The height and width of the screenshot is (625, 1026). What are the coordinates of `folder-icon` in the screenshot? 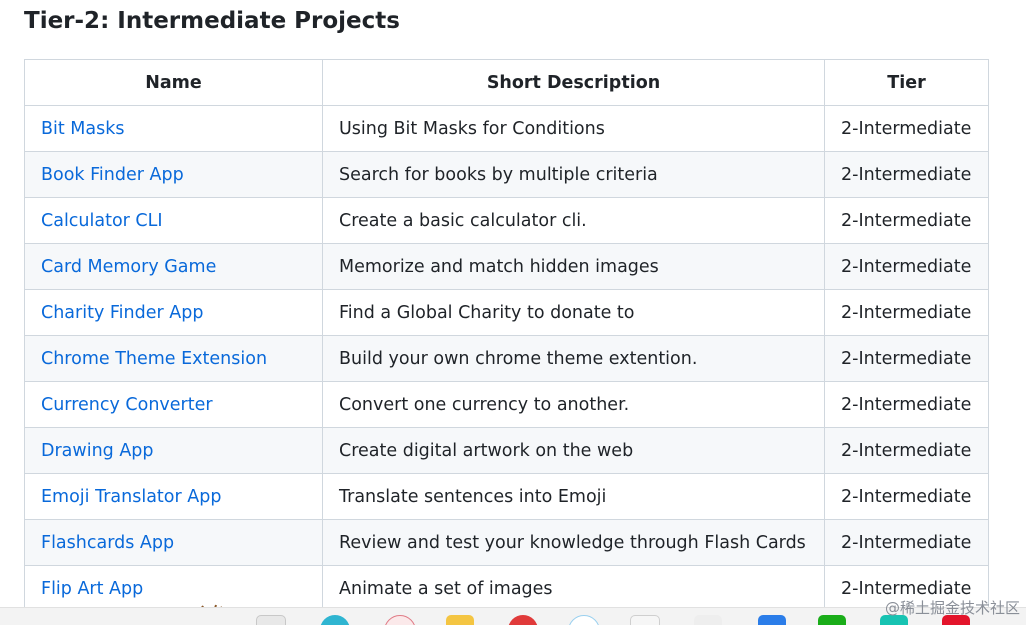 It's located at (460, 620).